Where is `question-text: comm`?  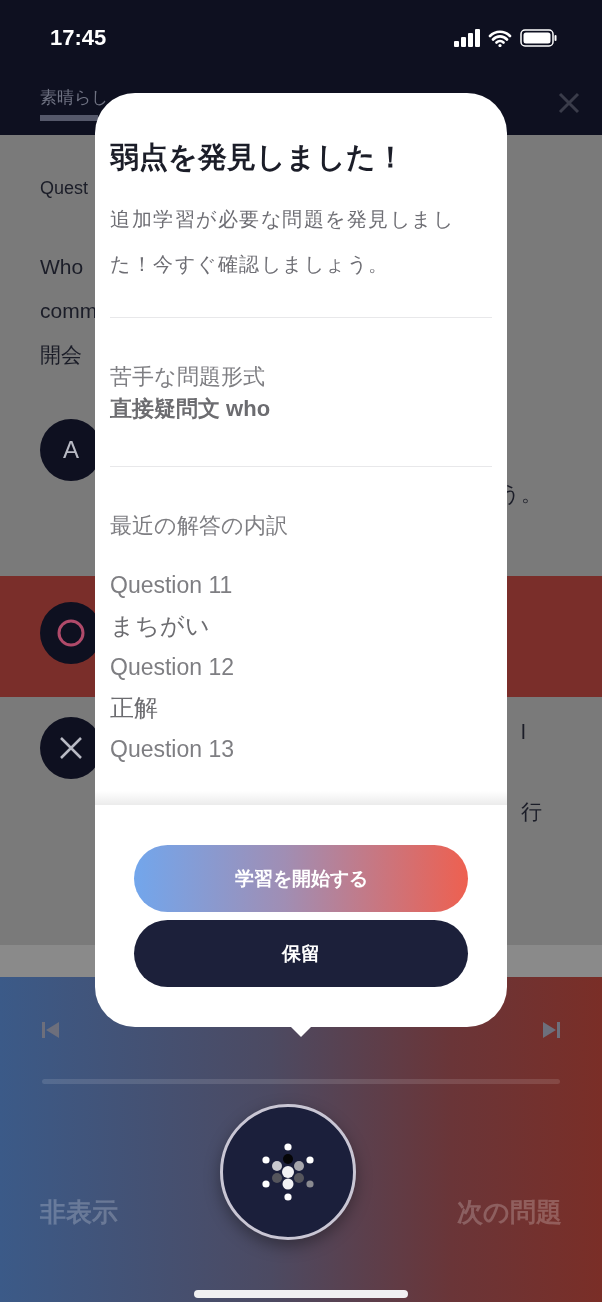
question-text: comm is located at coordinates (69, 311).